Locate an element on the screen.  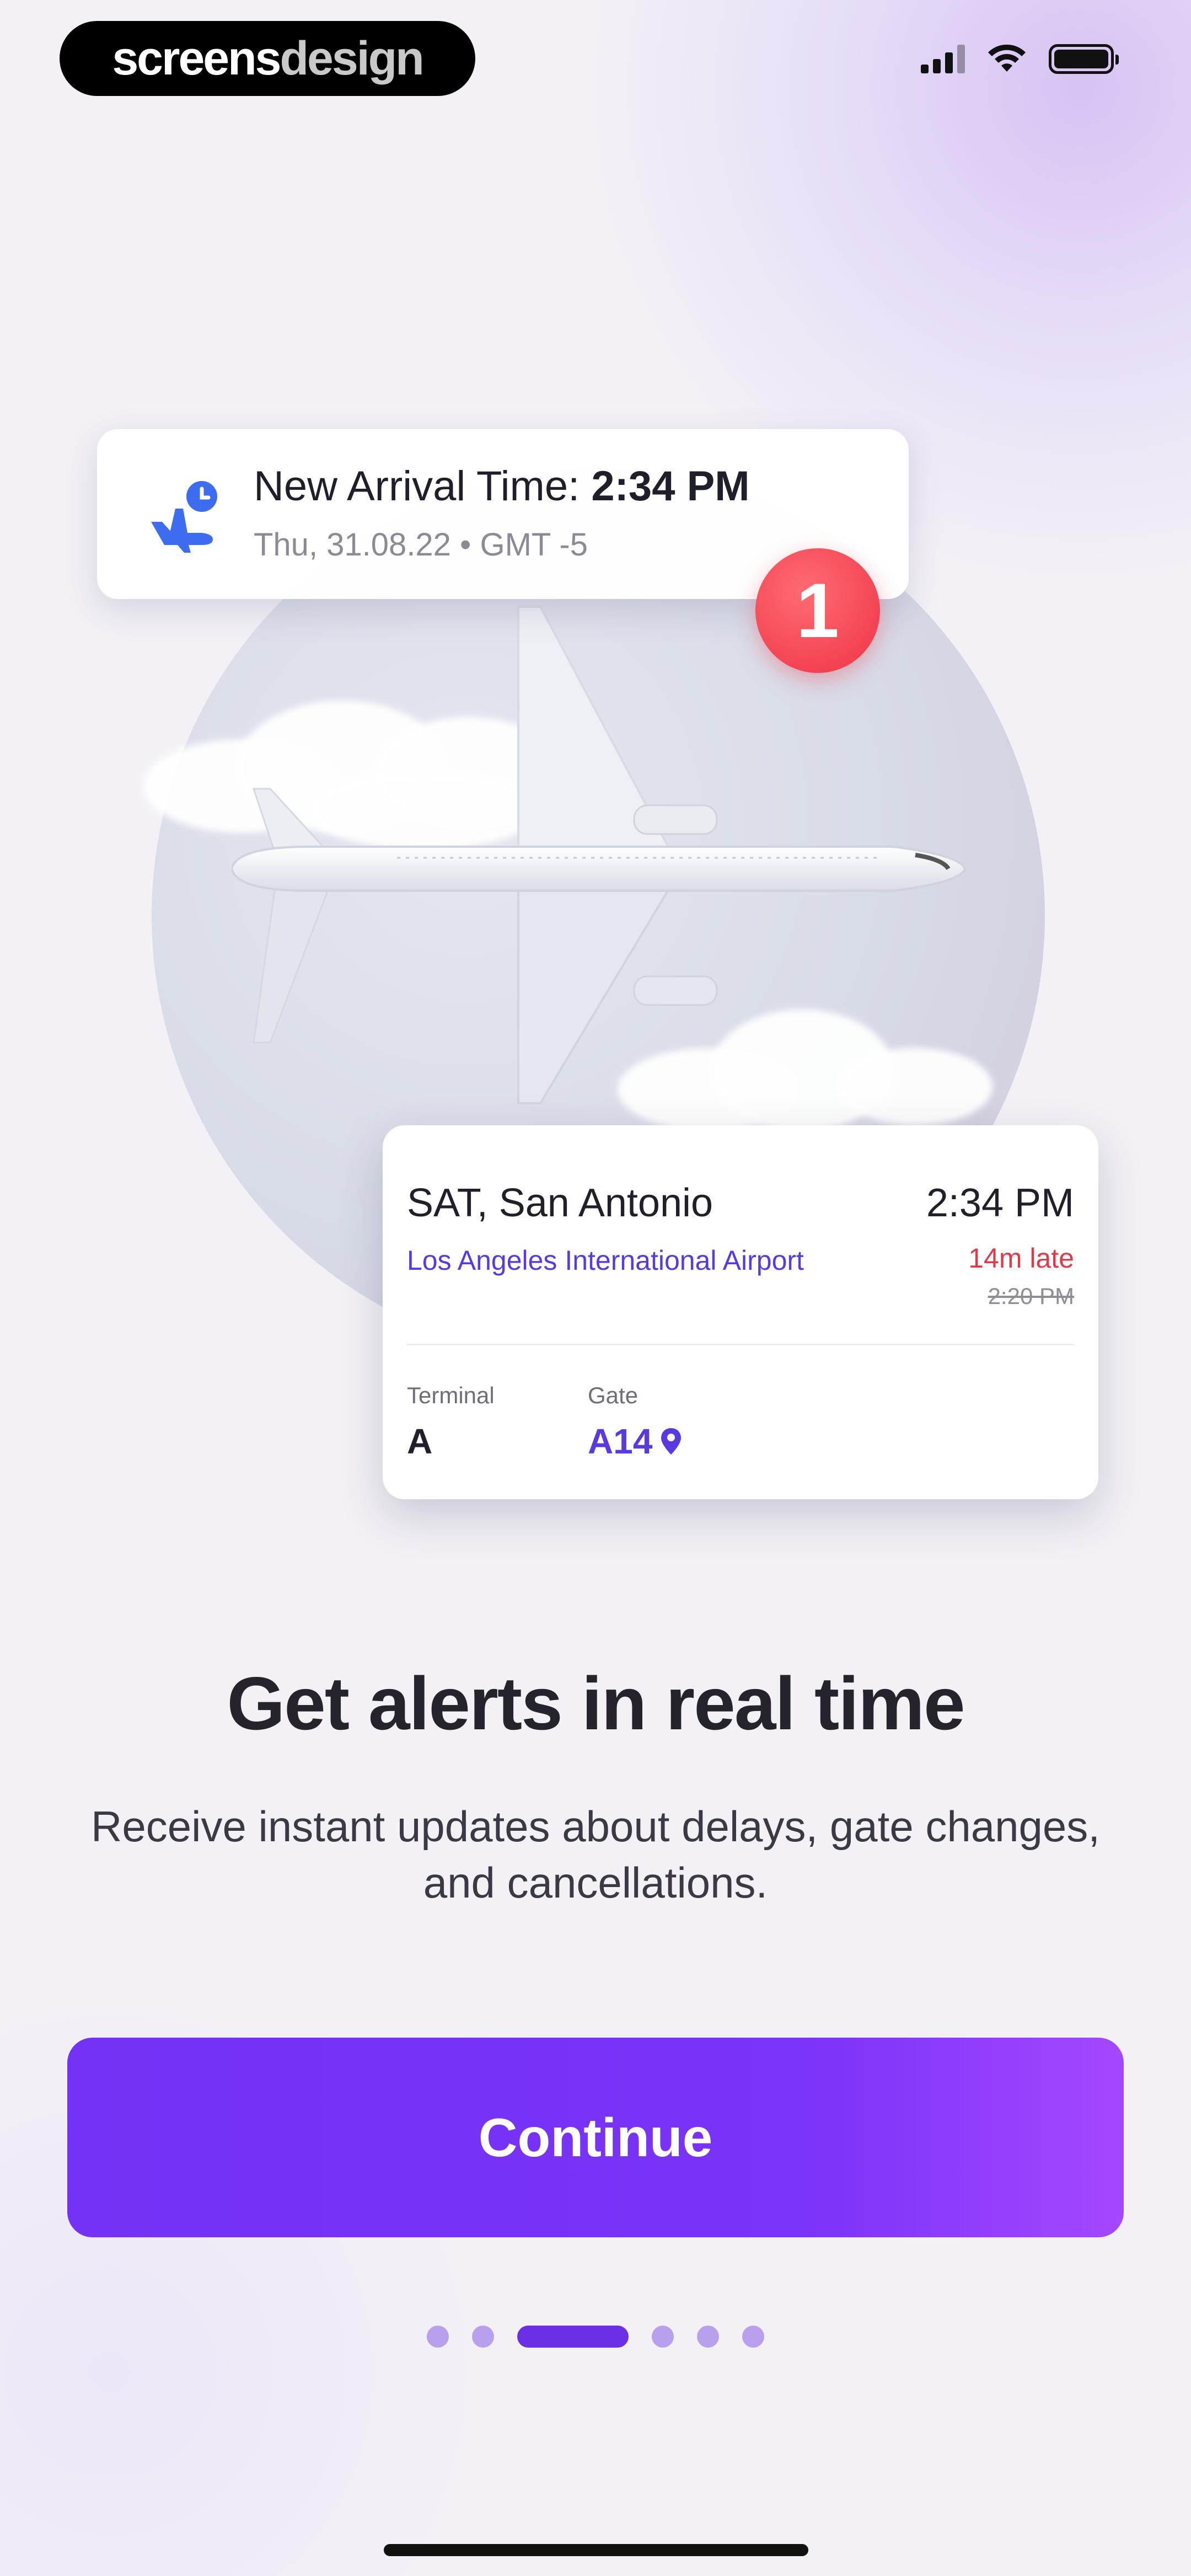
wifi-icon is located at coordinates (1007, 58).